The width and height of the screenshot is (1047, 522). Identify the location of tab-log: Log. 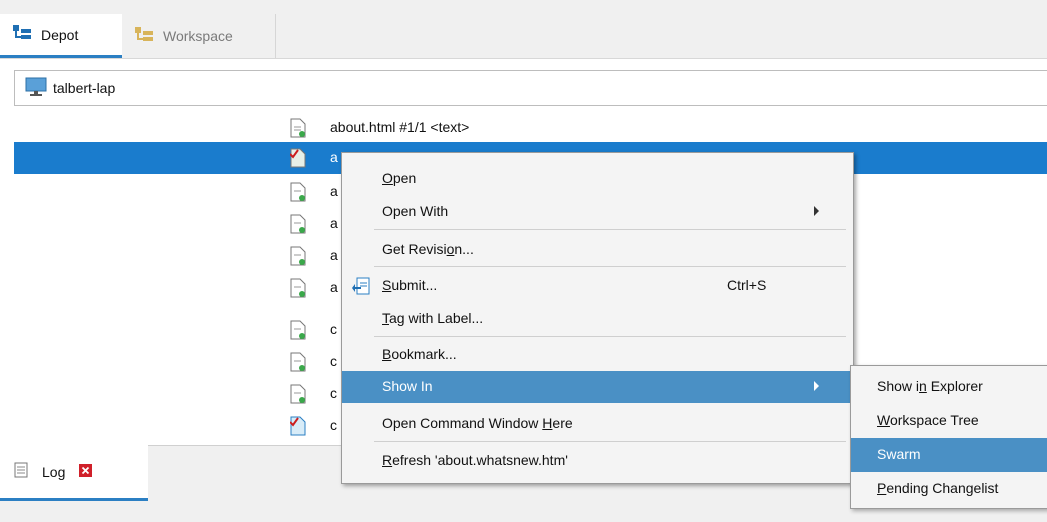
(74, 473).